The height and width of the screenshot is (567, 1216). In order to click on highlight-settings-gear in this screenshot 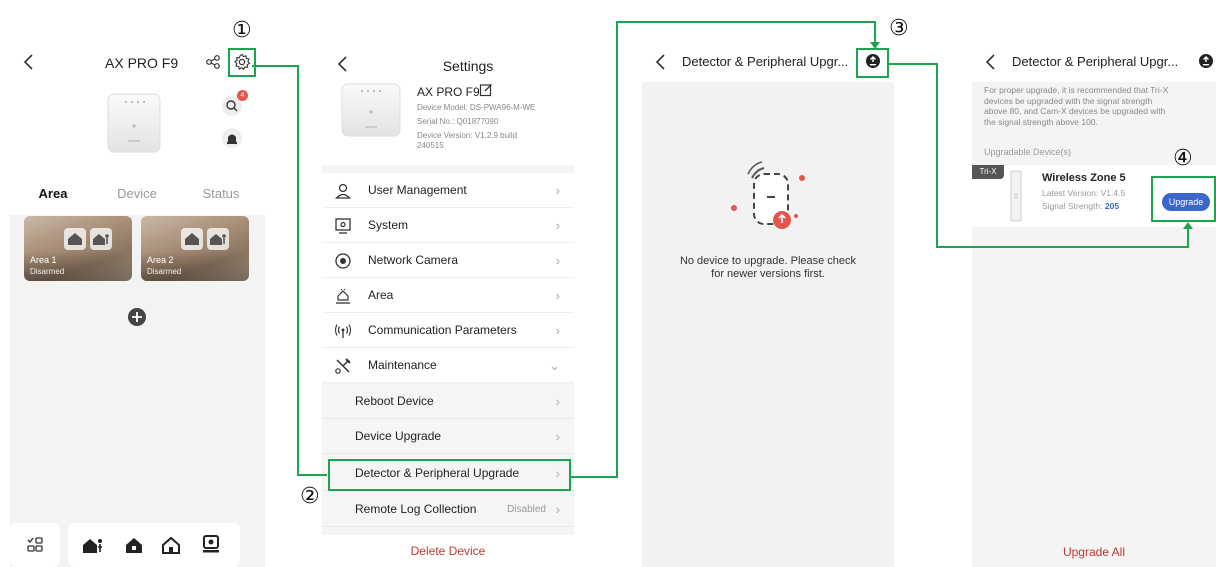, I will do `click(242, 62)`.